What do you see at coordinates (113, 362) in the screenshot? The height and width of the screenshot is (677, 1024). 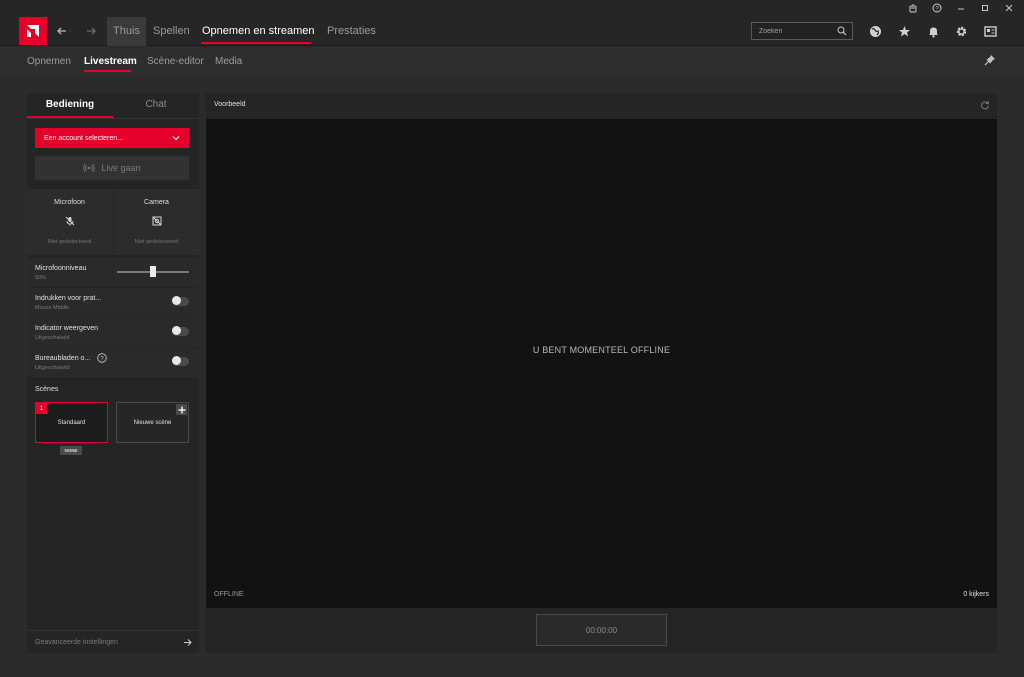 I see `desktop-row: Bureaubladen o... ? Uitgeschakeld` at bounding box center [113, 362].